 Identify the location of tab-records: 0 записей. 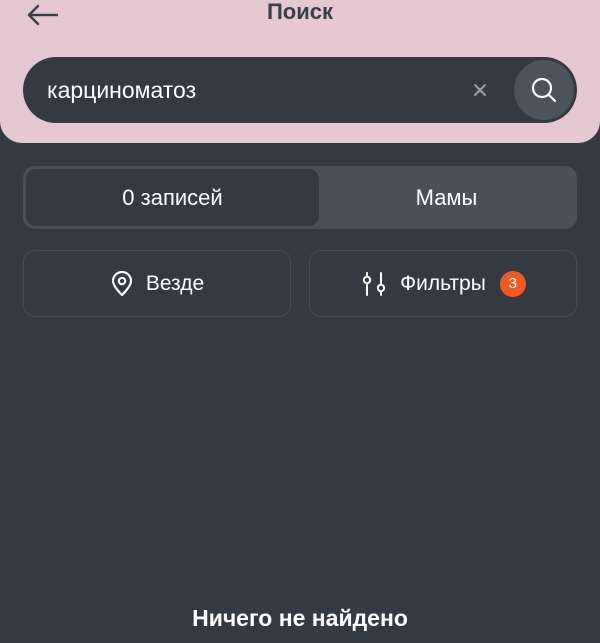
(172, 197).